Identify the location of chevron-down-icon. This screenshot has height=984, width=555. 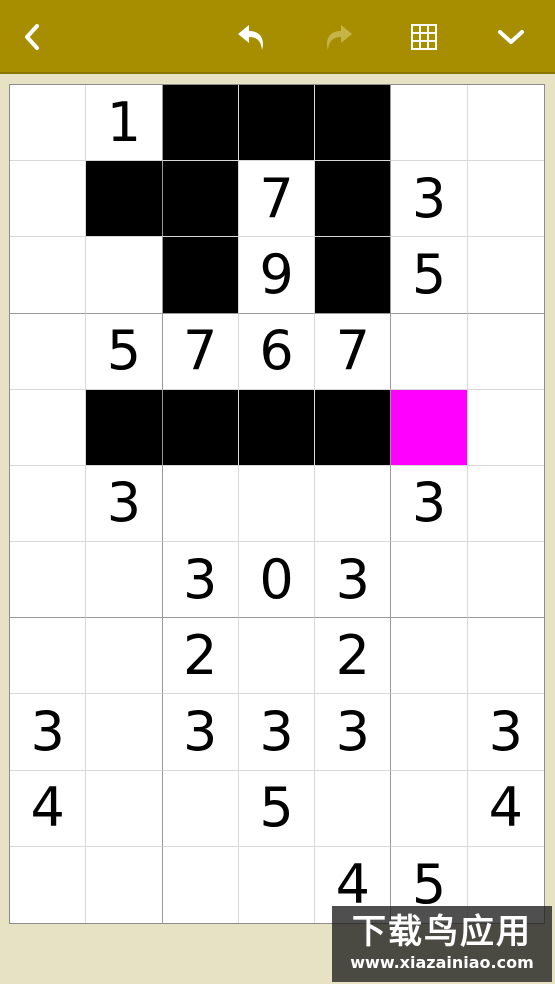
(511, 37).